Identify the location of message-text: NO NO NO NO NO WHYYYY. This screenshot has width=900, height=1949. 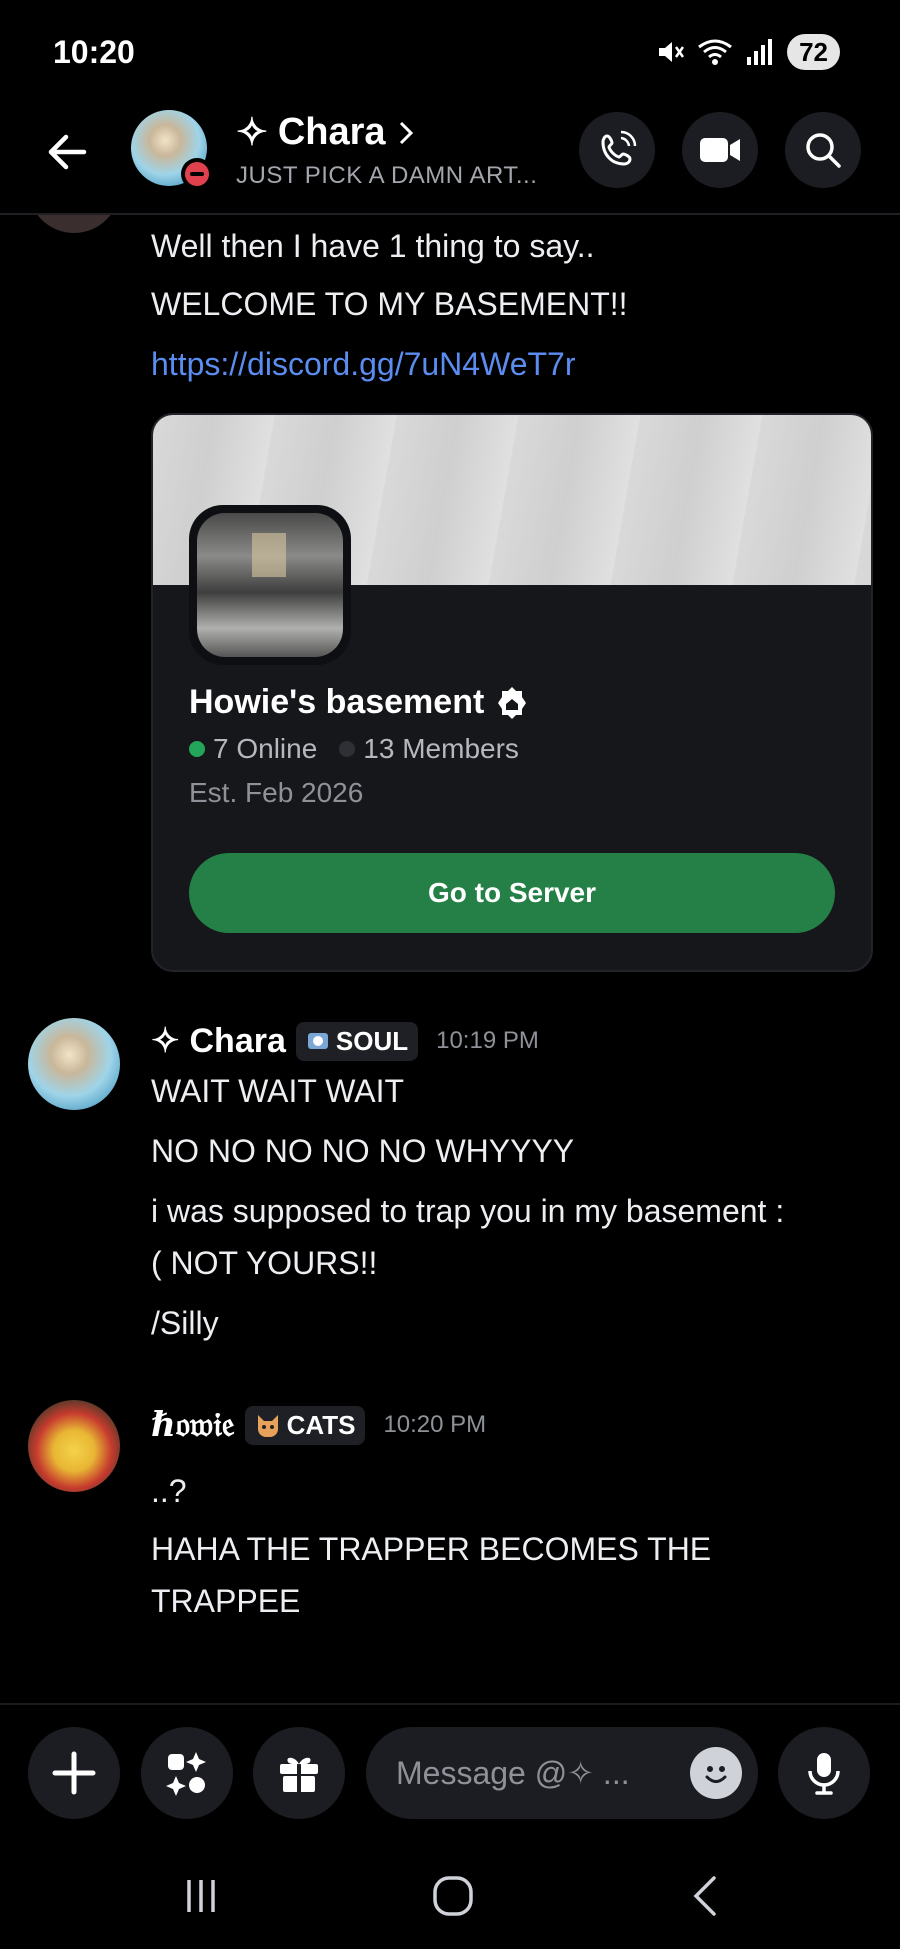
(363, 1151).